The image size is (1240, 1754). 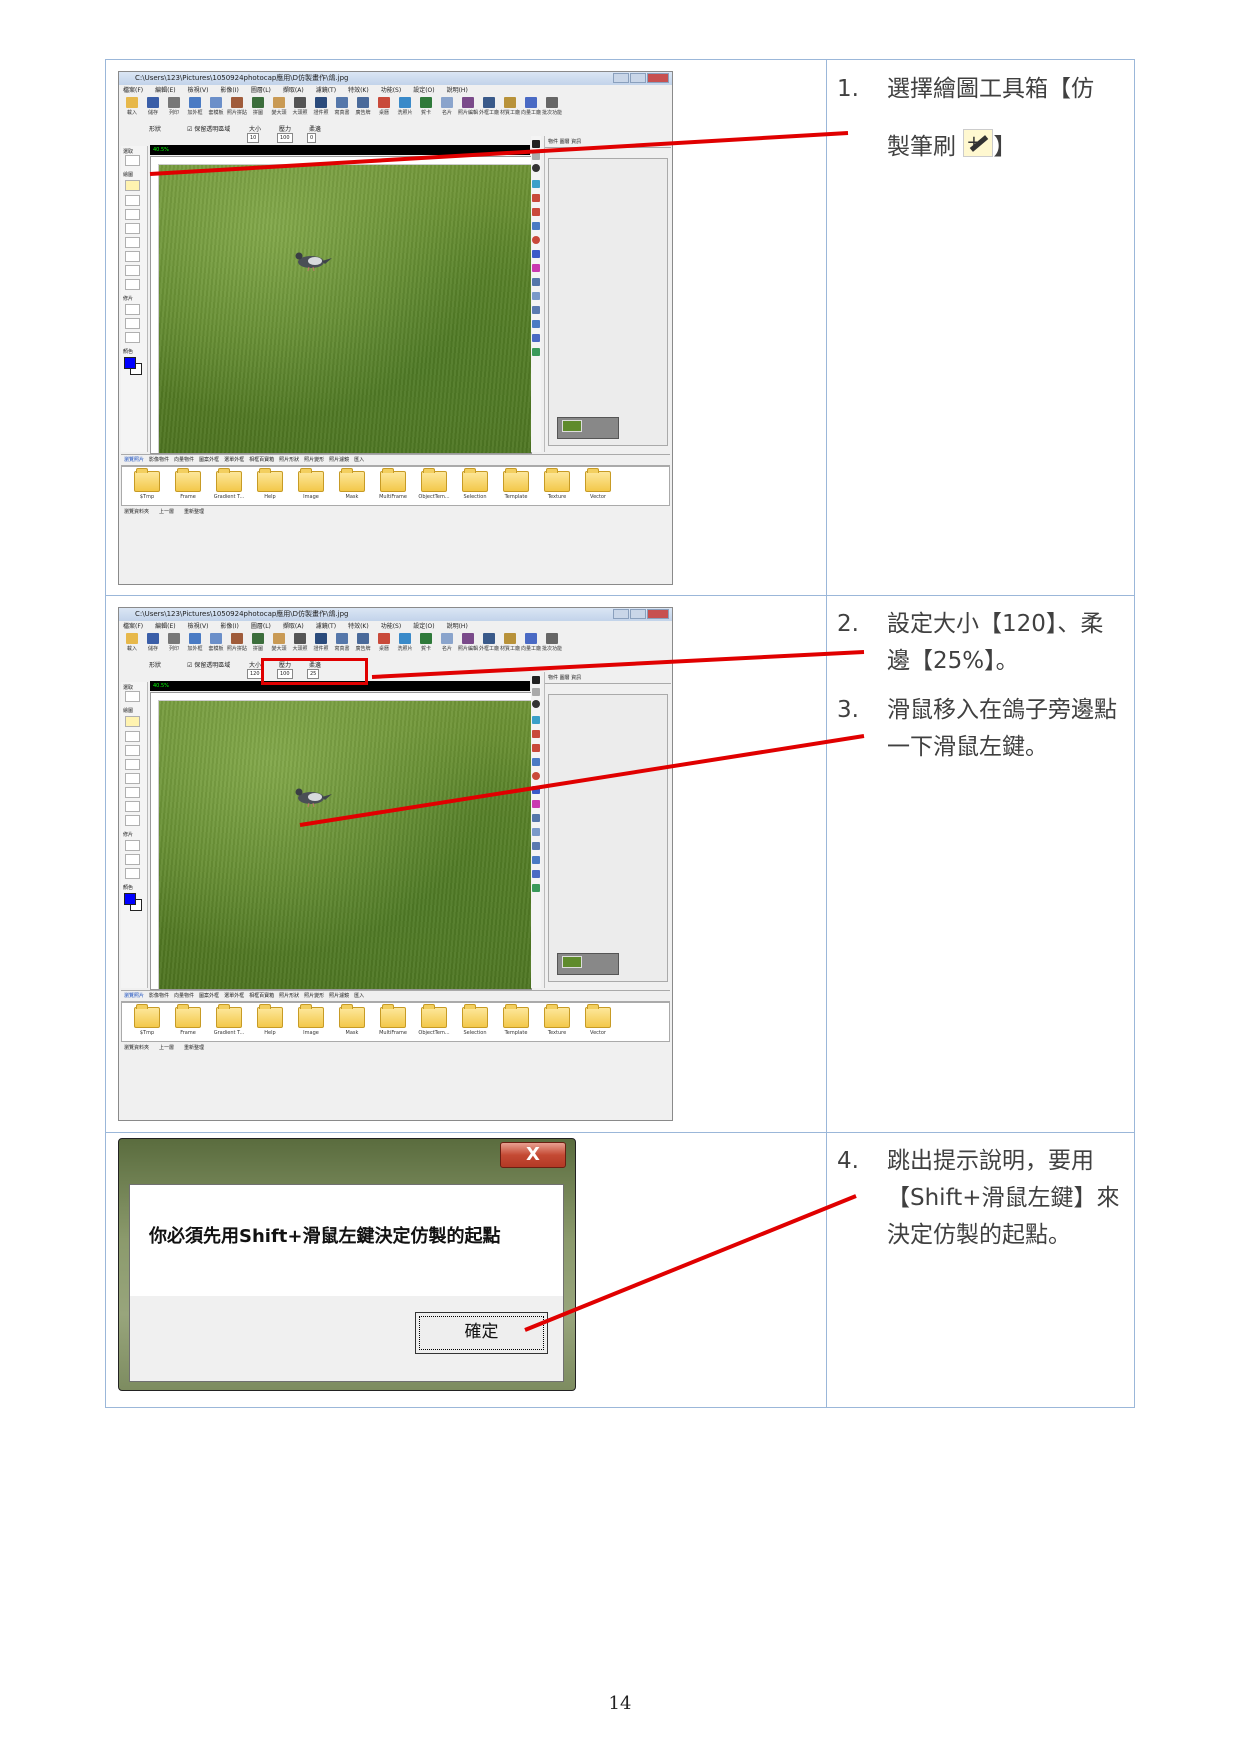 What do you see at coordinates (358, 626) in the screenshot?
I see `menu-effect: 特效(K)` at bounding box center [358, 626].